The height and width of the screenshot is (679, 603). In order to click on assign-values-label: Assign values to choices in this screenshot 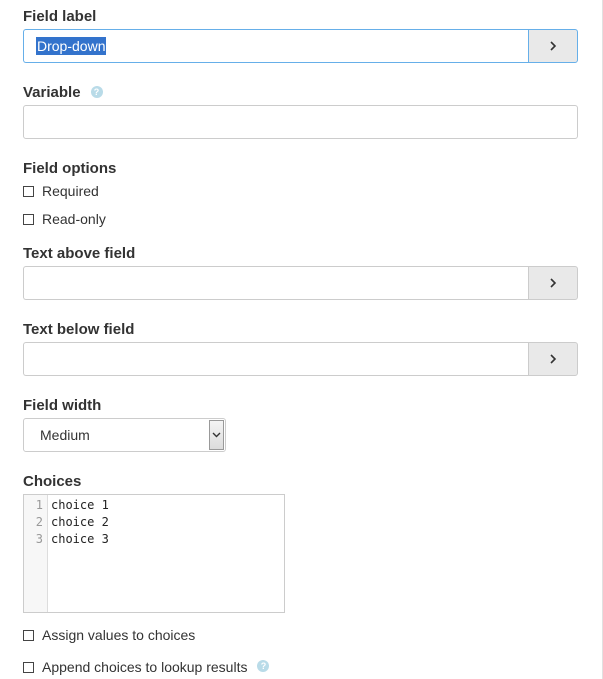, I will do `click(119, 635)`.